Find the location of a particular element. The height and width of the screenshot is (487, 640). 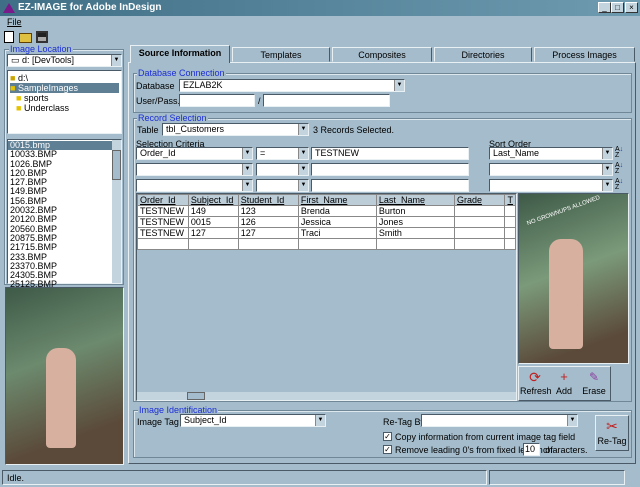

file-list-scrollbar is located at coordinates (116, 211).